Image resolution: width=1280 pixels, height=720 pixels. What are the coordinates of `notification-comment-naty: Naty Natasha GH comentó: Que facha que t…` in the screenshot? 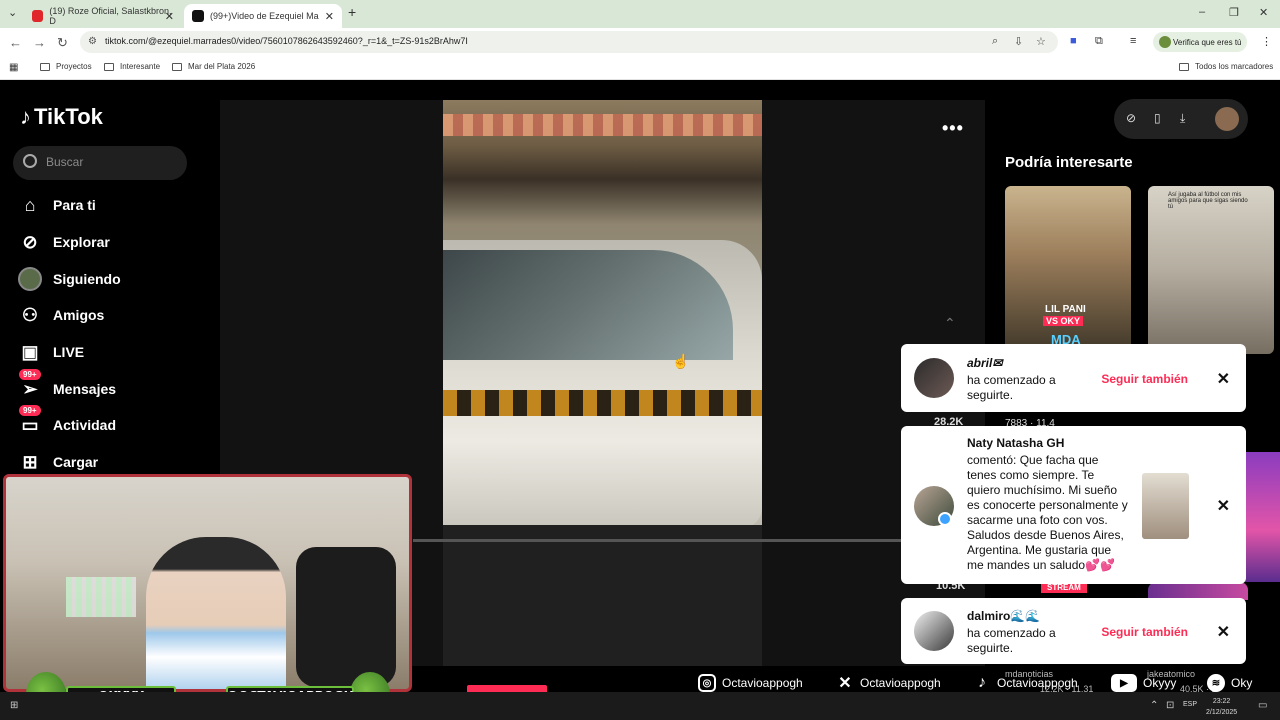 It's located at (1073, 505).